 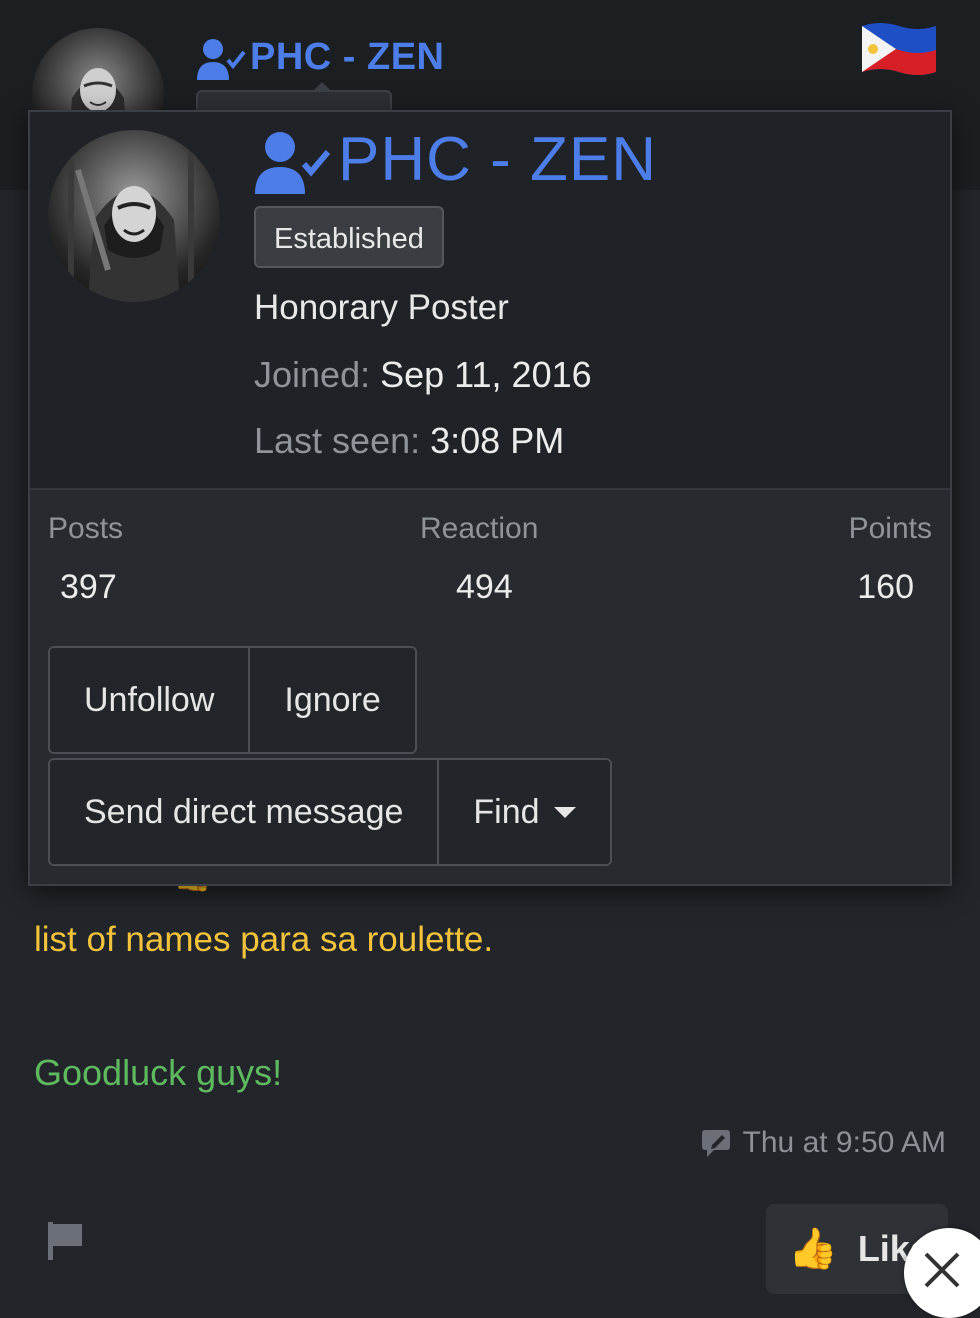 I want to click on post-timestamp: Thu at 9:50 AM, so click(x=823, y=1143).